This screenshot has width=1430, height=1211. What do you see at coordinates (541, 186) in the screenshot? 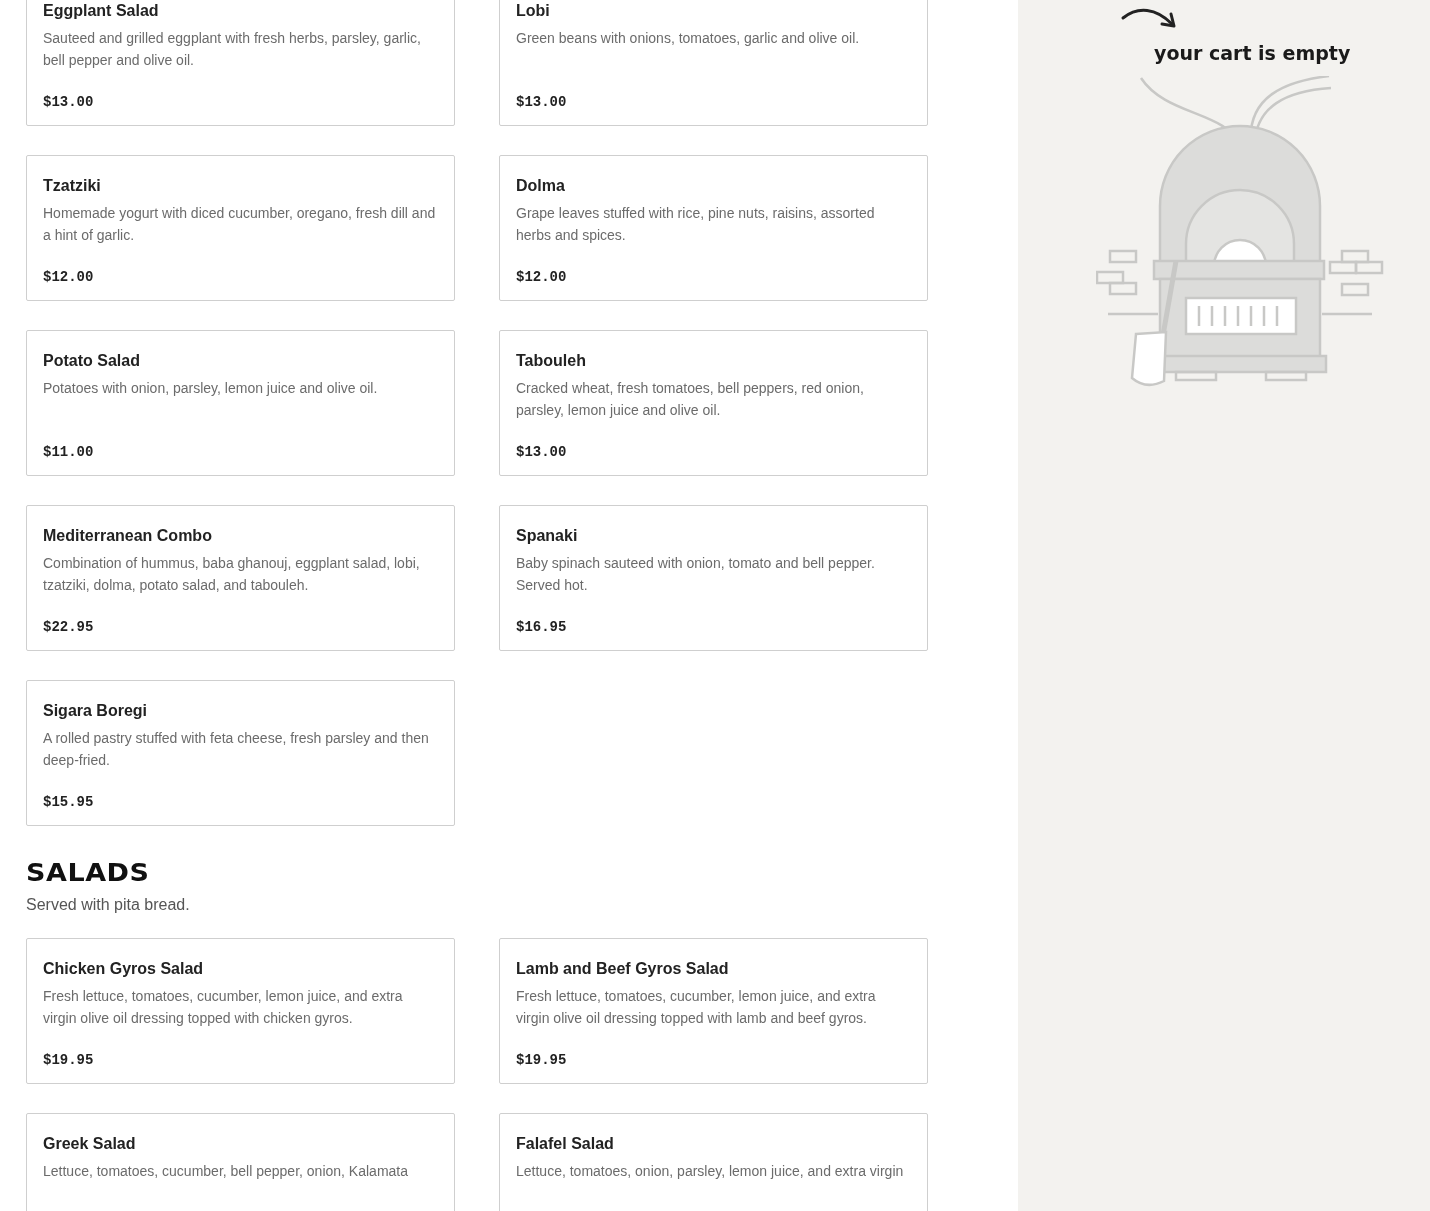
I see `item-name: Dolma` at bounding box center [541, 186].